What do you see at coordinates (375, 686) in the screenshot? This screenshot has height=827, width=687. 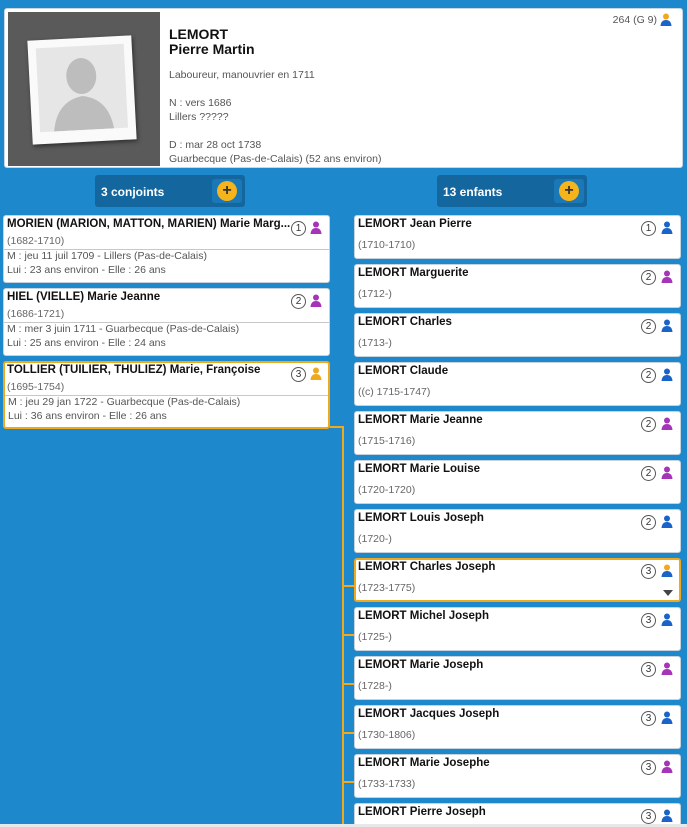 I see `child-years: (1728-)` at bounding box center [375, 686].